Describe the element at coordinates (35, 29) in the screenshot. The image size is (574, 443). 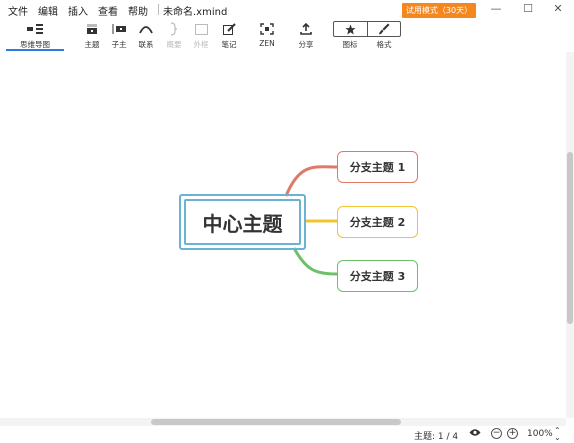
I see `mindmap-icon` at that location.